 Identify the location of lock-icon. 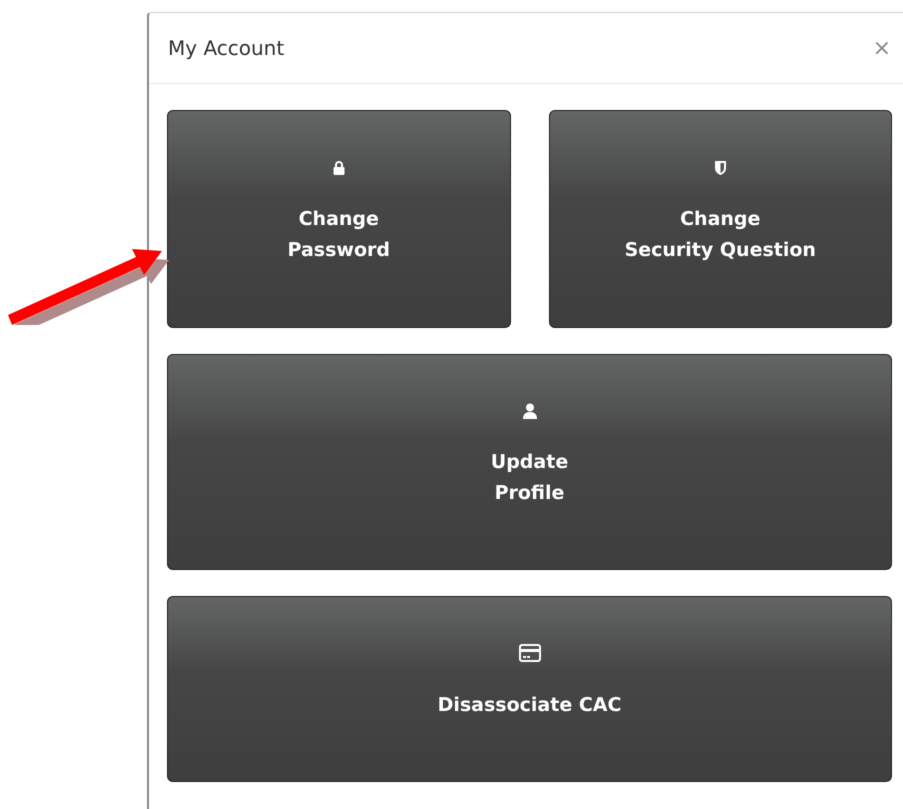
(338, 168).